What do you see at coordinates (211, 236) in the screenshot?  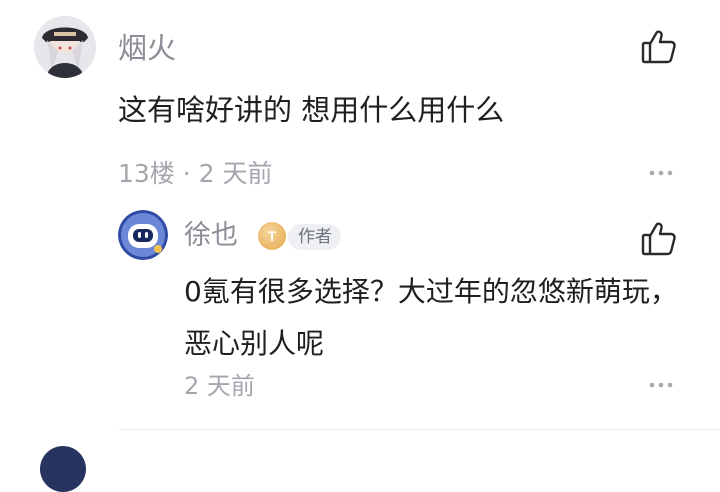 I see `reply-author-name: 徐也` at bounding box center [211, 236].